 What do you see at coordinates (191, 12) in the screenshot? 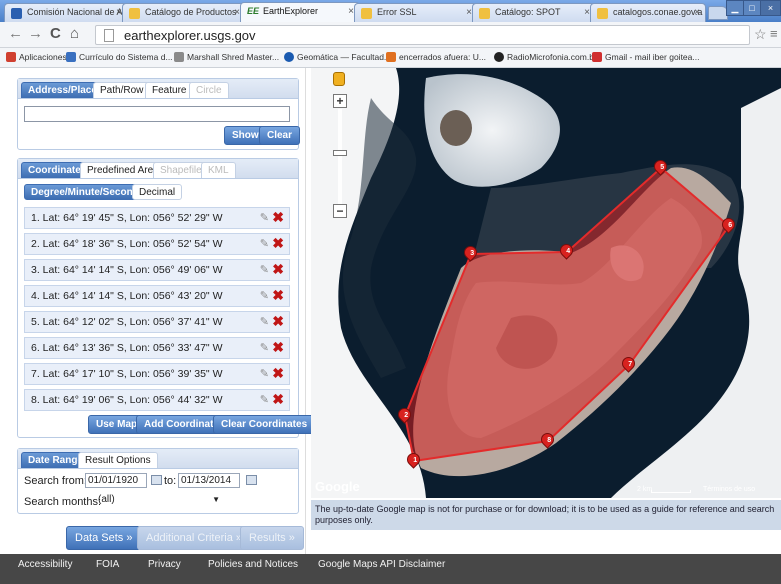
I see `tab-title: Catálogo de Productos` at bounding box center [191, 12].